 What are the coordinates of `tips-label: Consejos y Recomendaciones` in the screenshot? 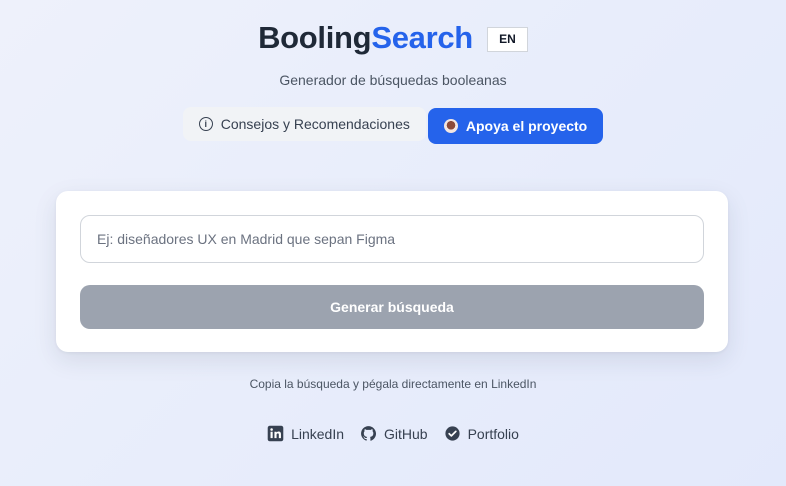 It's located at (315, 124).